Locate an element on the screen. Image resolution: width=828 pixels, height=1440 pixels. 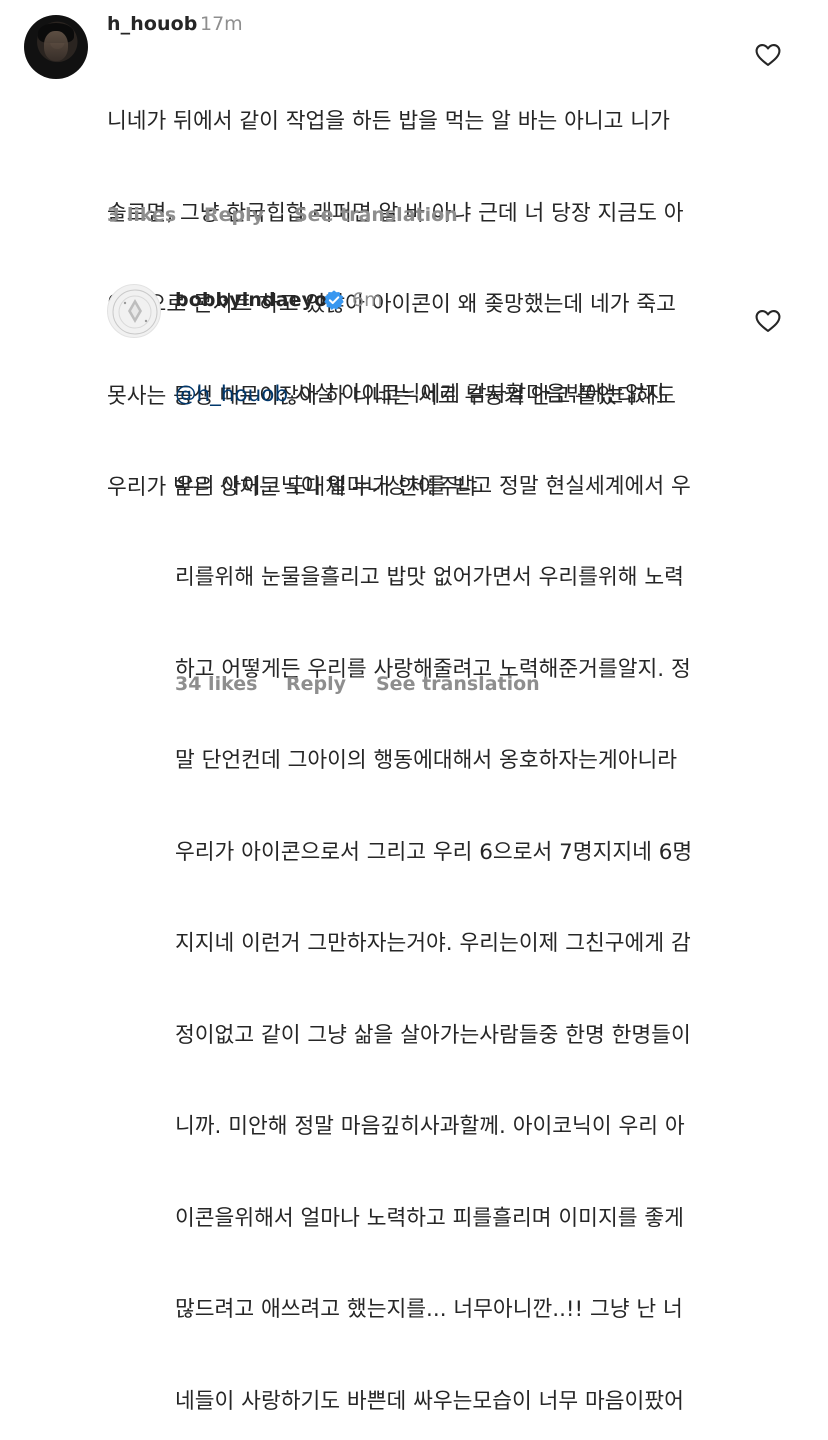
comment-username: h_houob is located at coordinates (152, 24).